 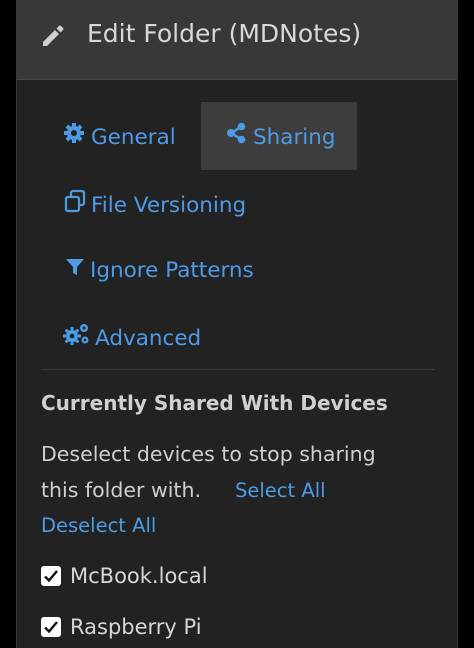 What do you see at coordinates (121, 490) in the screenshot?
I see `help-text-line2: this folder with.` at bounding box center [121, 490].